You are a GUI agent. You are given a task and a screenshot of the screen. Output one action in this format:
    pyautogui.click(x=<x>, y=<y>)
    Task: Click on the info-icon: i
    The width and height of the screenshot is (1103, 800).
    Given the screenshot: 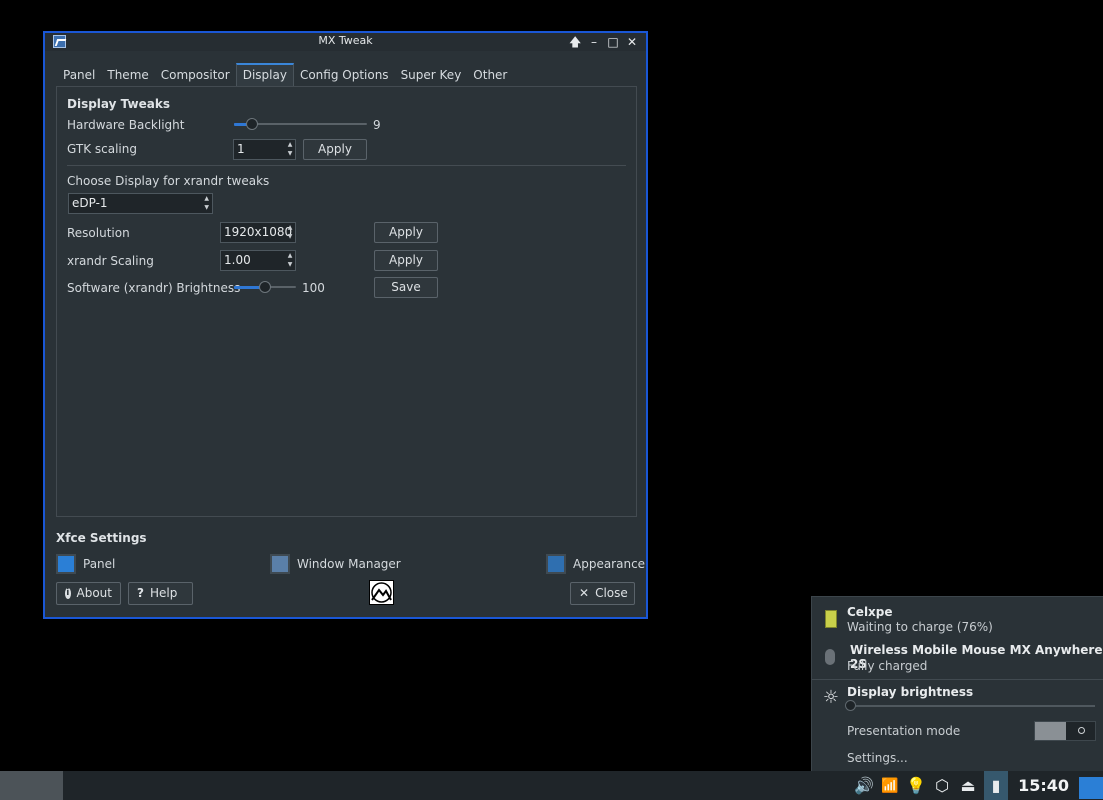 What is the action you would take?
    pyautogui.click(x=68, y=593)
    